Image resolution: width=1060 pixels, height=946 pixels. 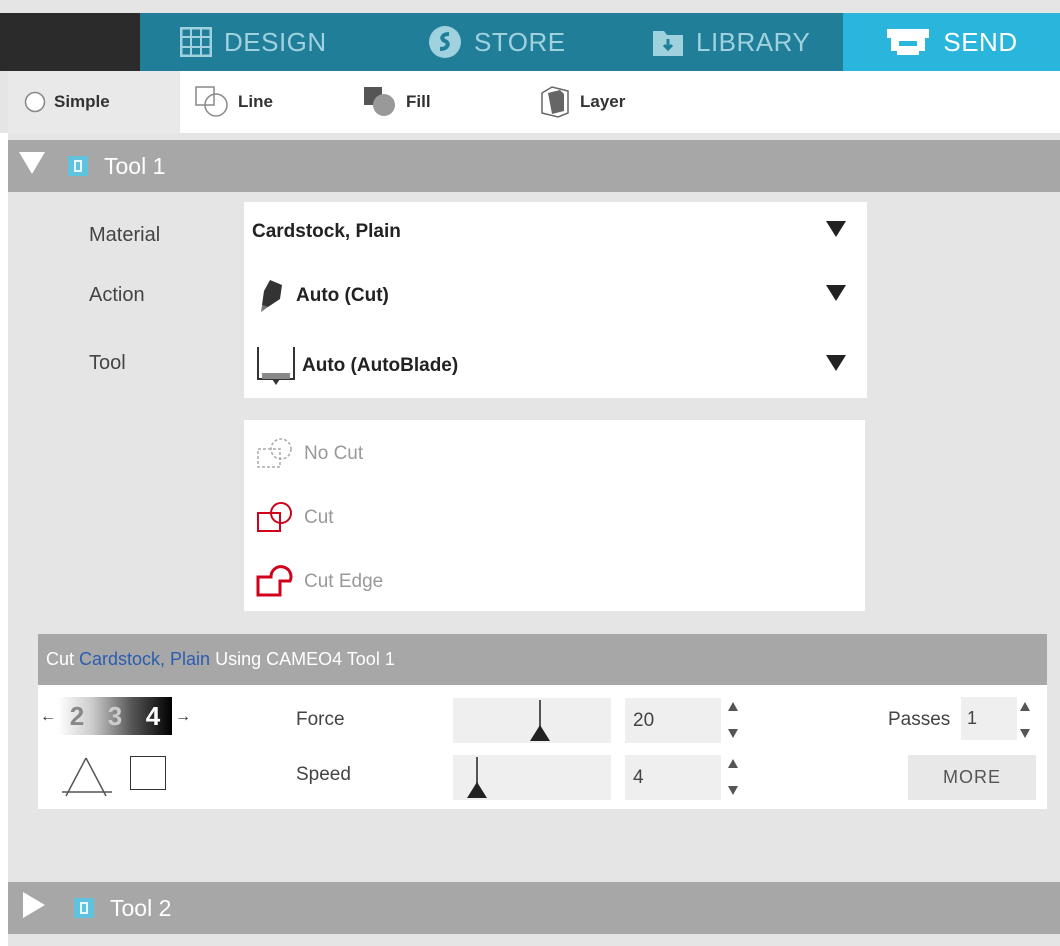 I want to click on tab-design: DESIGN, so click(x=253, y=42).